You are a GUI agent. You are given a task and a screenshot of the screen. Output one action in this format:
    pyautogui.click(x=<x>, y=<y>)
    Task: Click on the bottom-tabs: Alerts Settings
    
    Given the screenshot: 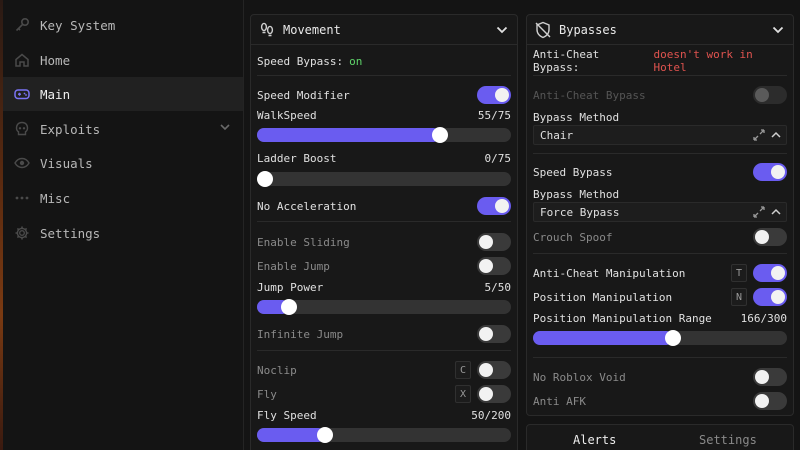 What is the action you would take?
    pyautogui.click(x=660, y=437)
    